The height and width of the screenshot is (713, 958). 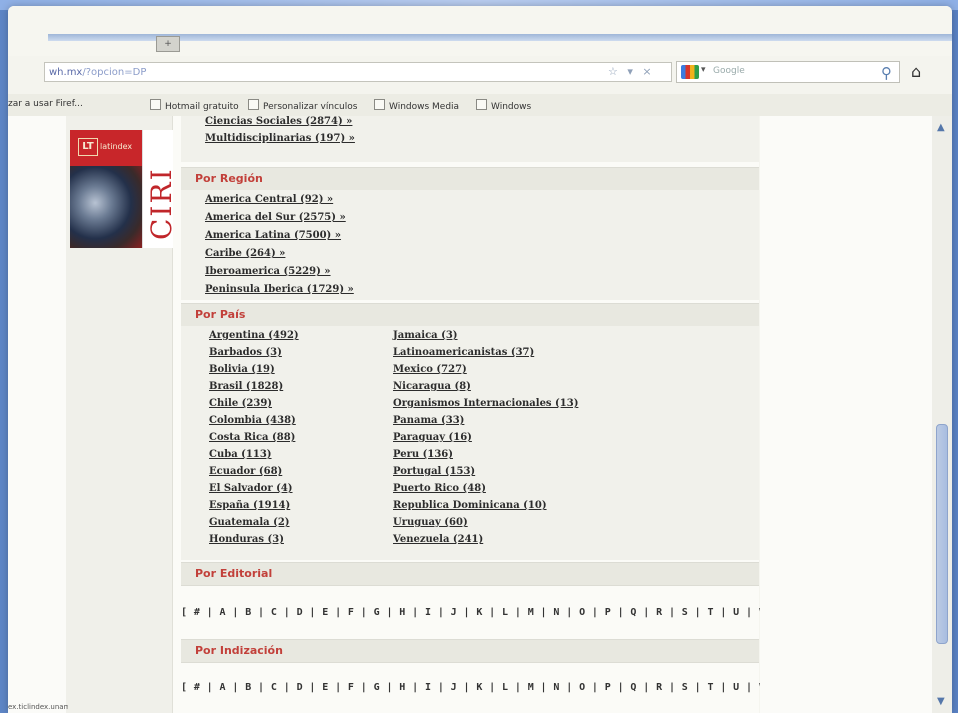 I want to click on search-icon: ⚲, so click(x=886, y=73).